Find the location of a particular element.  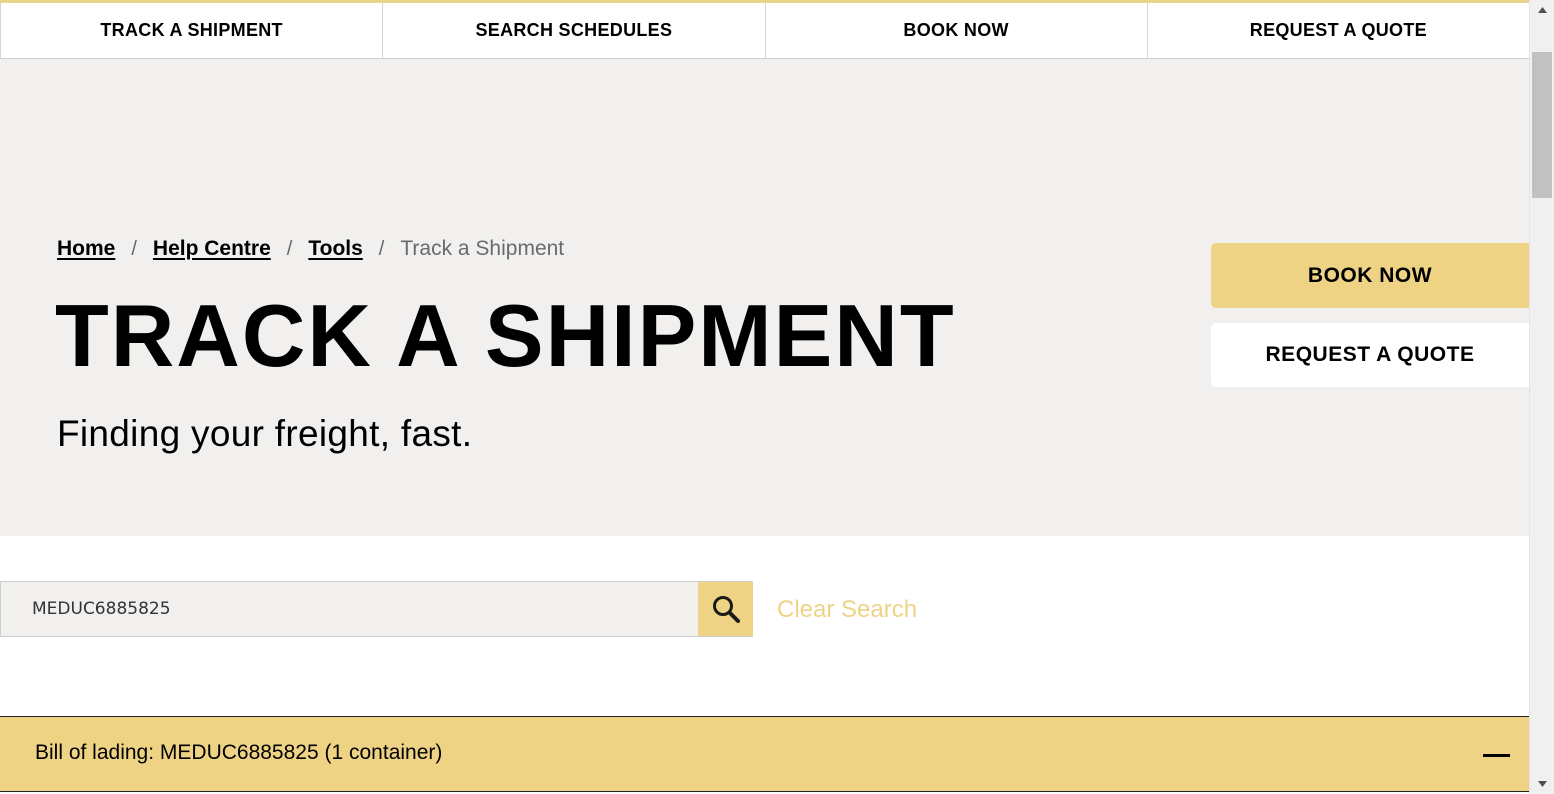

request-quote-button: REQUEST A QUOTE is located at coordinates (1370, 355).